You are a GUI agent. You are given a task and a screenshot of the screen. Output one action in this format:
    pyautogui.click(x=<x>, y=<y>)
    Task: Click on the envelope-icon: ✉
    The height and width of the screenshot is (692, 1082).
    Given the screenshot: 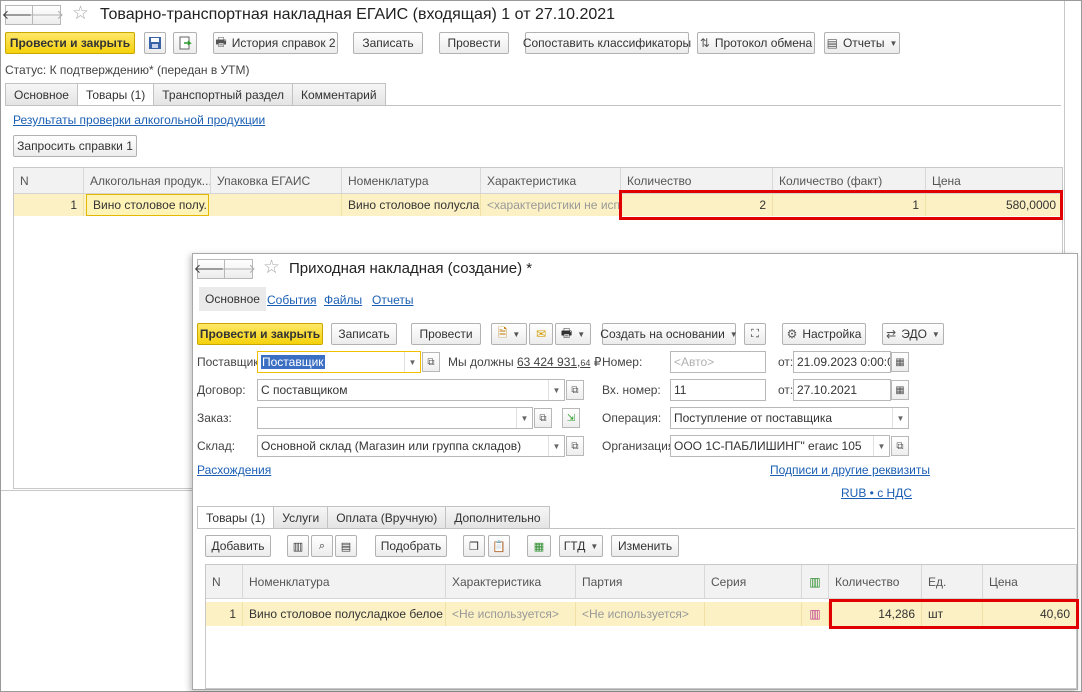 What is the action you would take?
    pyautogui.click(x=541, y=334)
    